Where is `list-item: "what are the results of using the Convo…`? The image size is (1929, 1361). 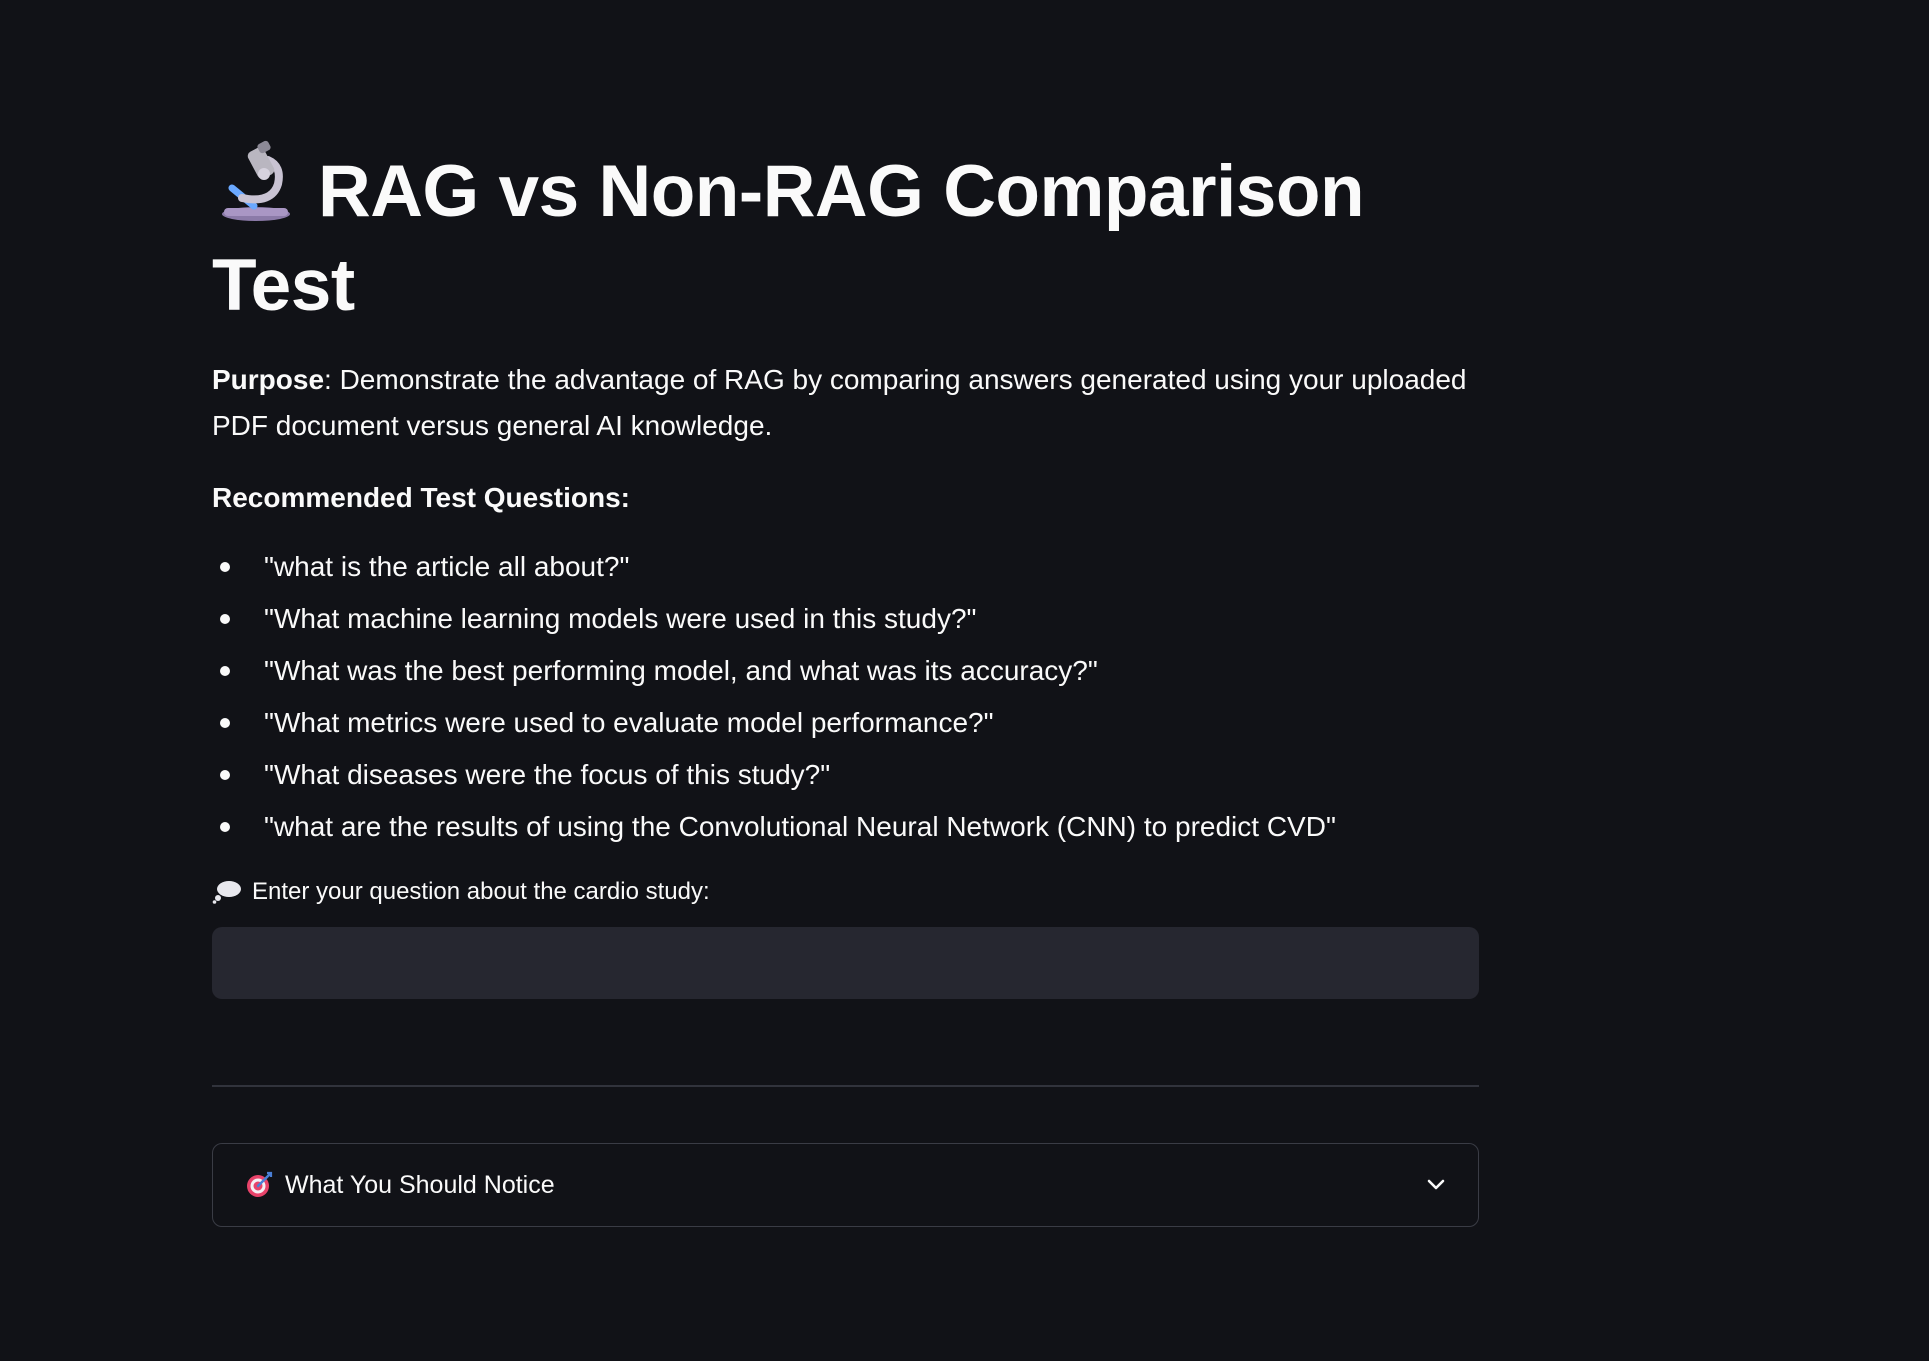
list-item: "what are the results of using the Convo… is located at coordinates (845, 827).